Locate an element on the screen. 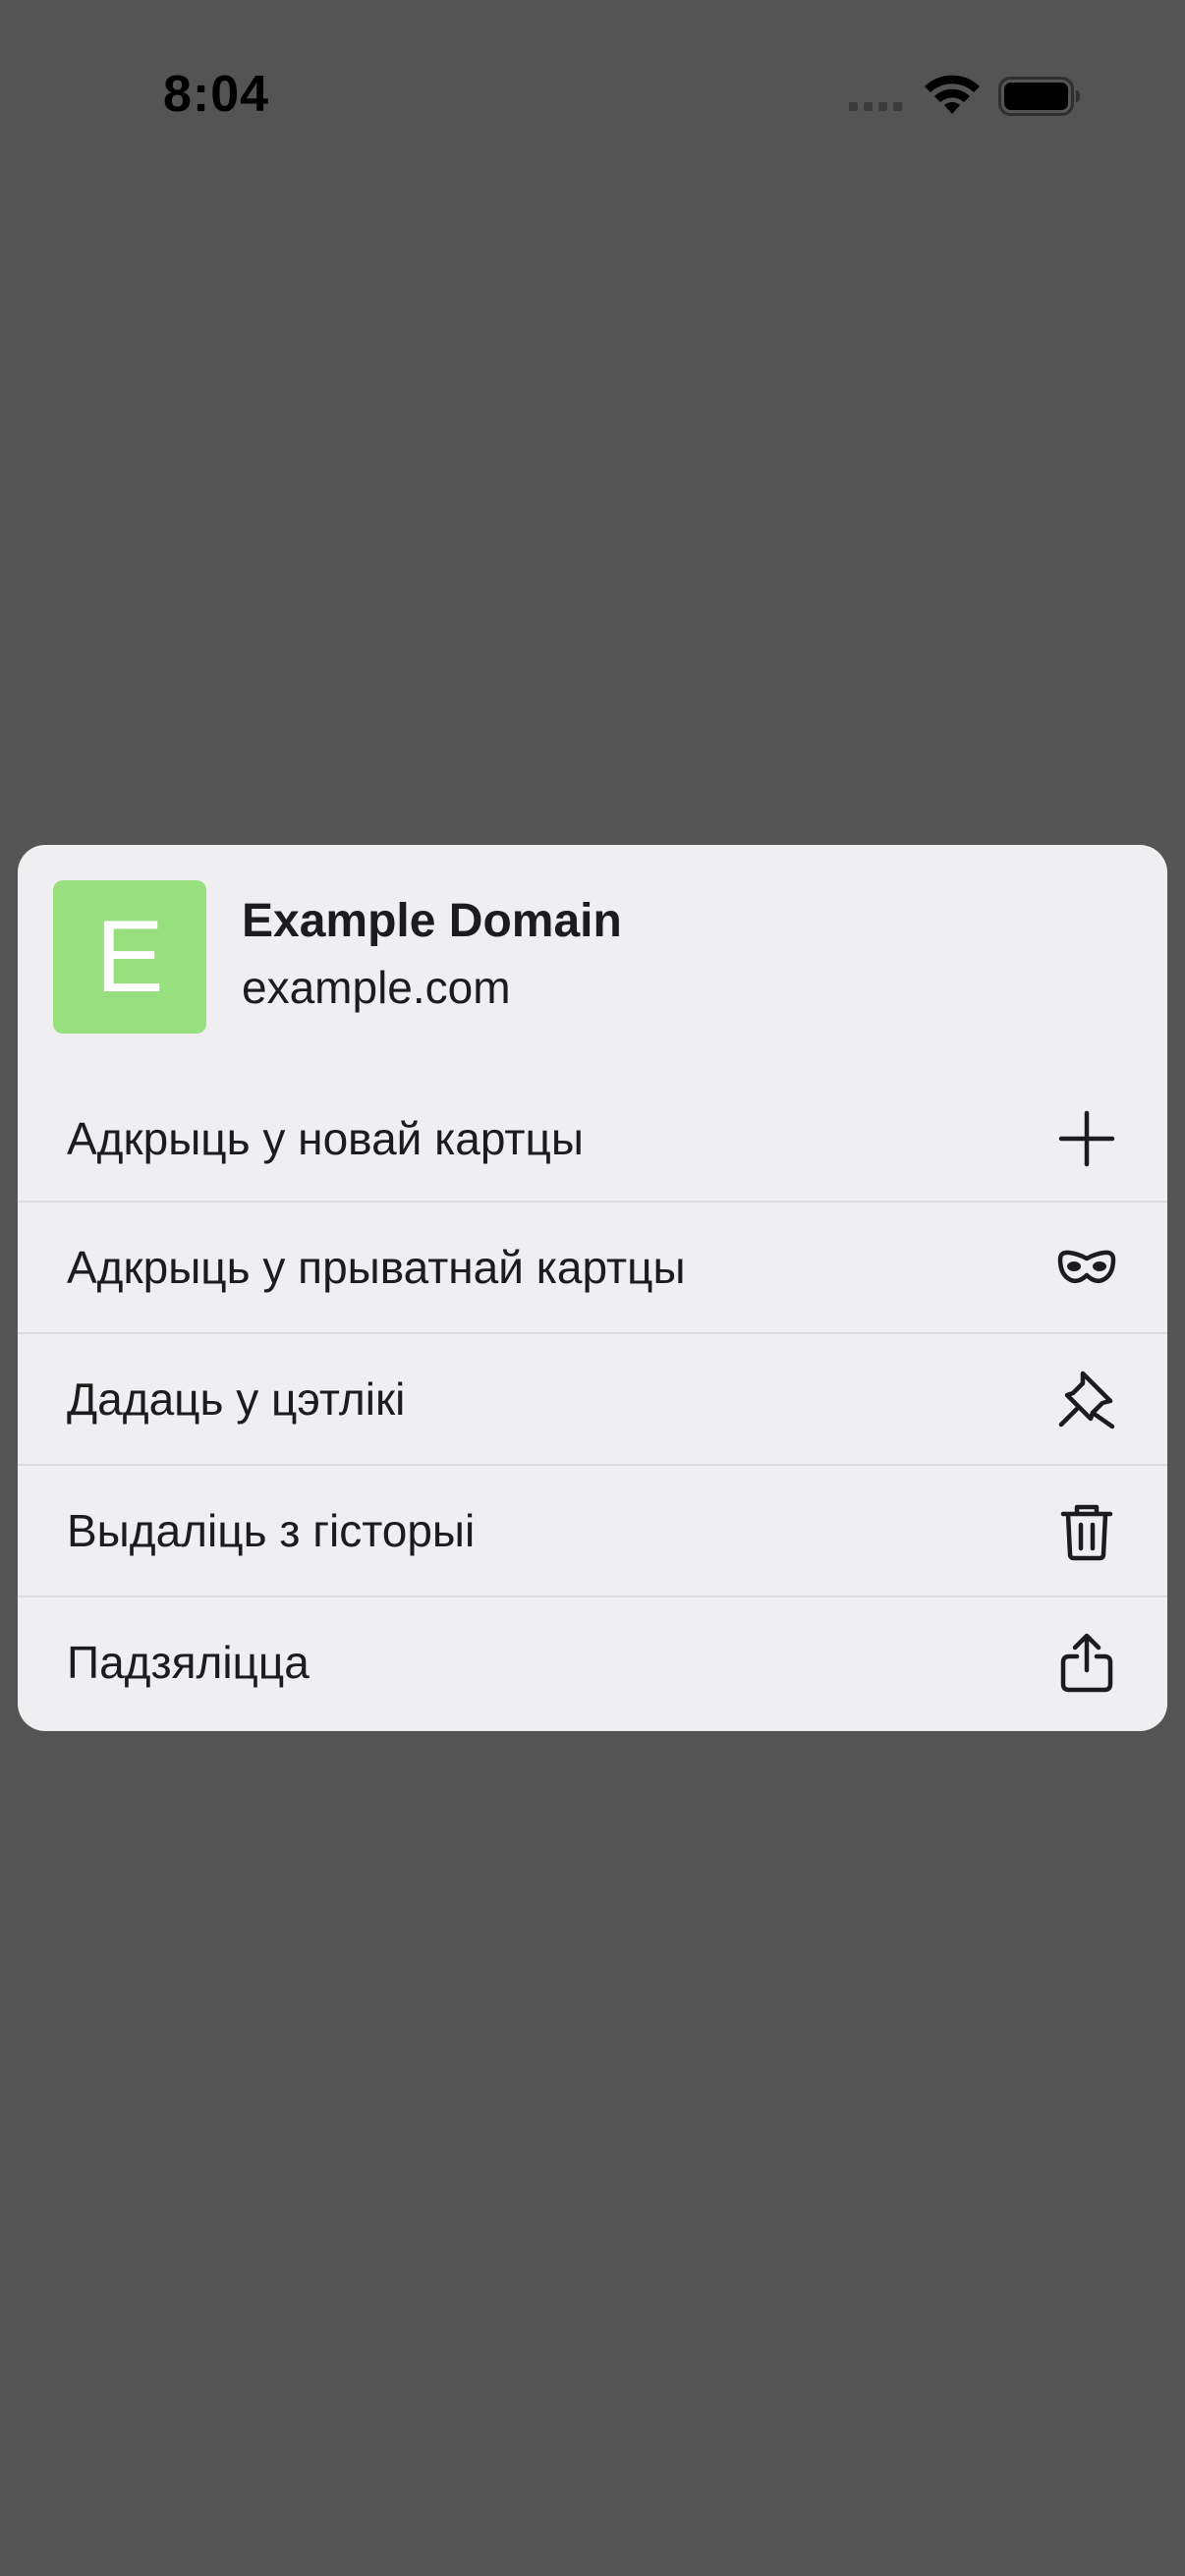  pin-icon is located at coordinates (1087, 1399).